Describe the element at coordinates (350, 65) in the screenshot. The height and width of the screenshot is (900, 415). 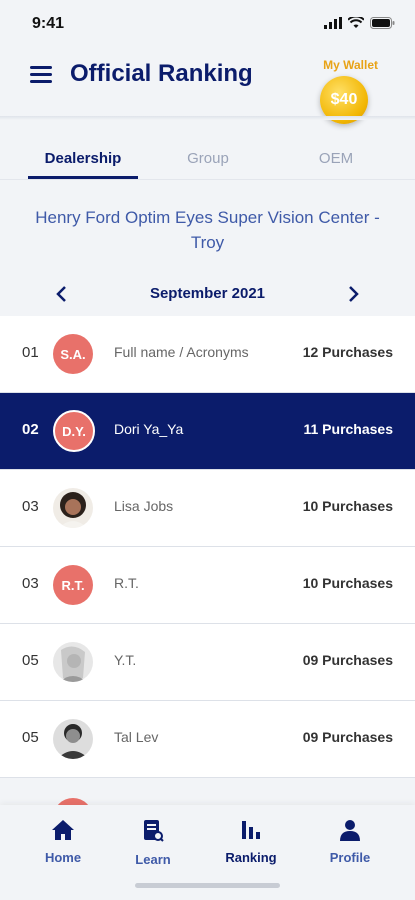
I see `wallet-label: My Wallet` at that location.